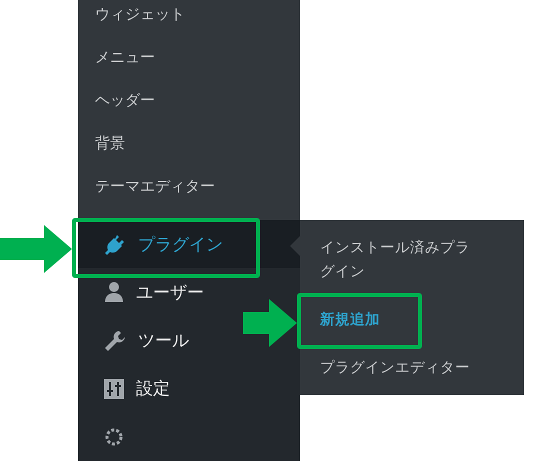  Describe the element at coordinates (189, 143) in the screenshot. I see `submenu-item: 背景` at that location.